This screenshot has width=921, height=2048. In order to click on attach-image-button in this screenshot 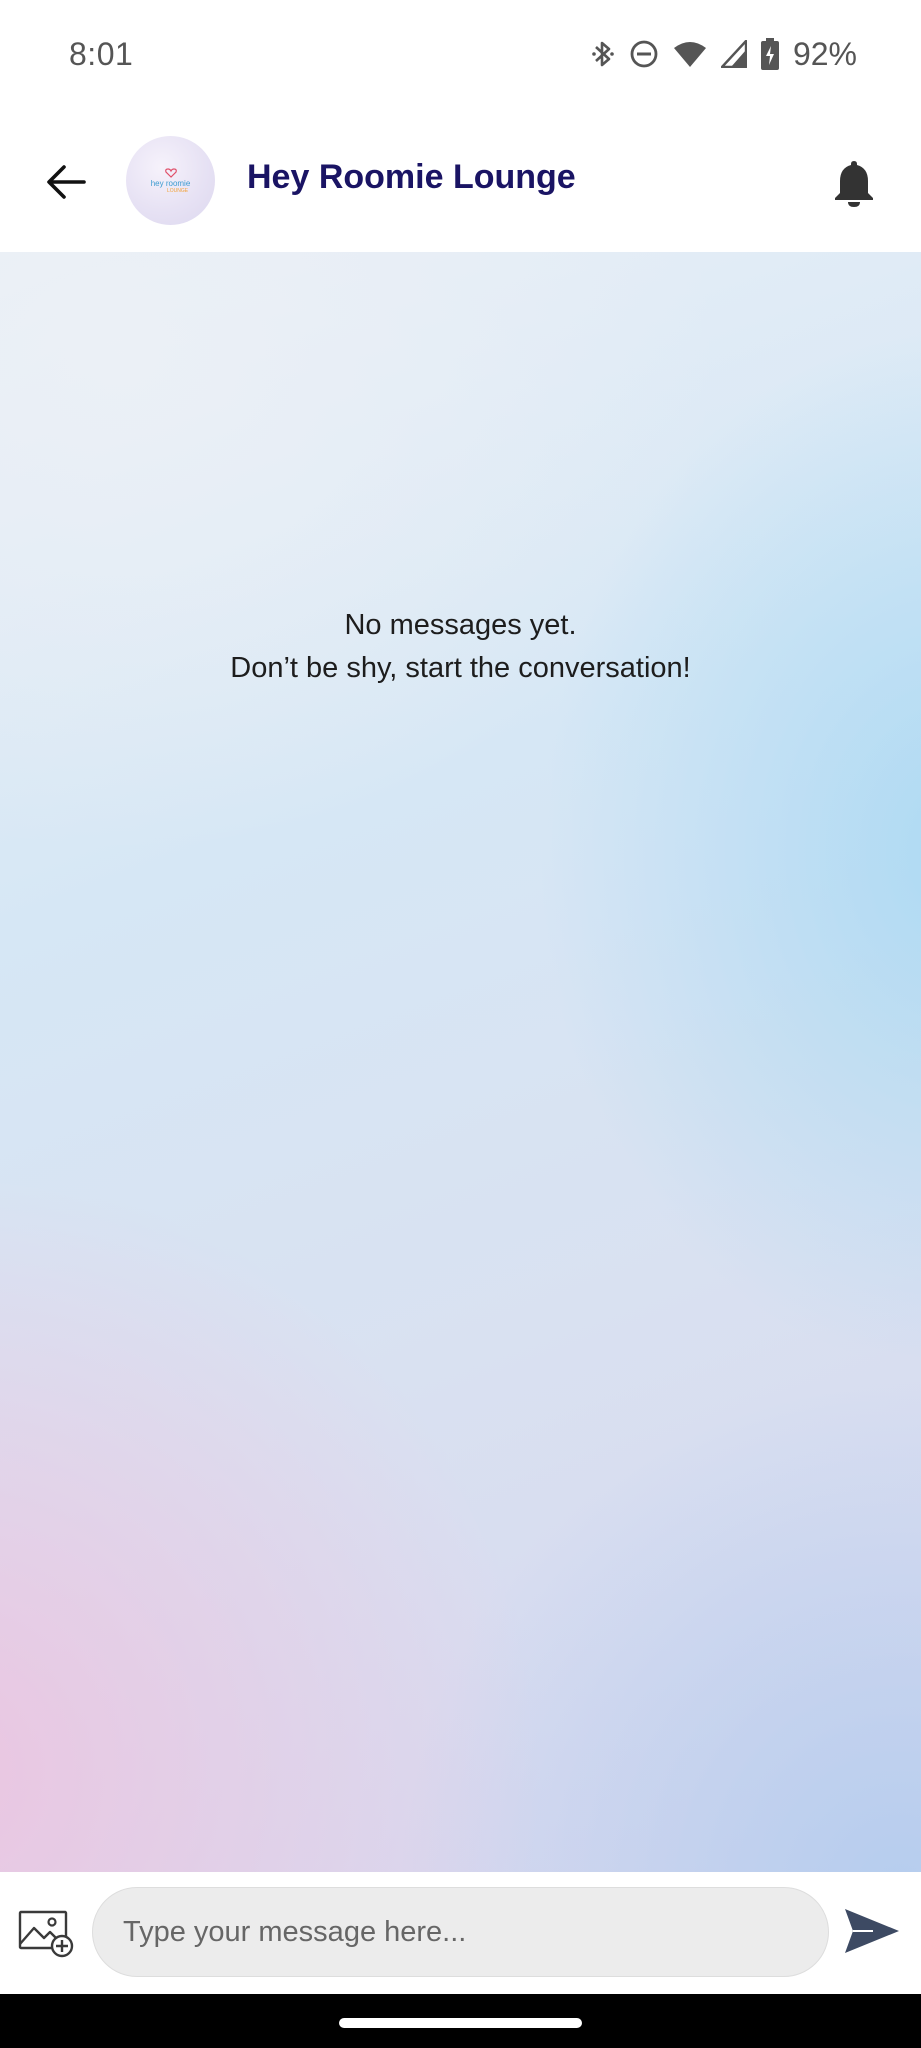, I will do `click(46, 1933)`.